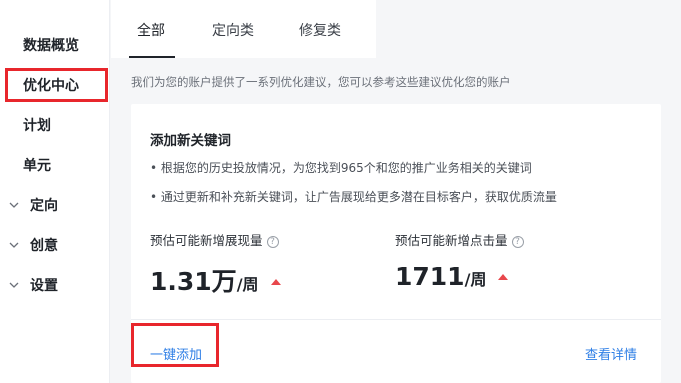  I want to click on sidebar-item-settings: 设置, so click(55, 285).